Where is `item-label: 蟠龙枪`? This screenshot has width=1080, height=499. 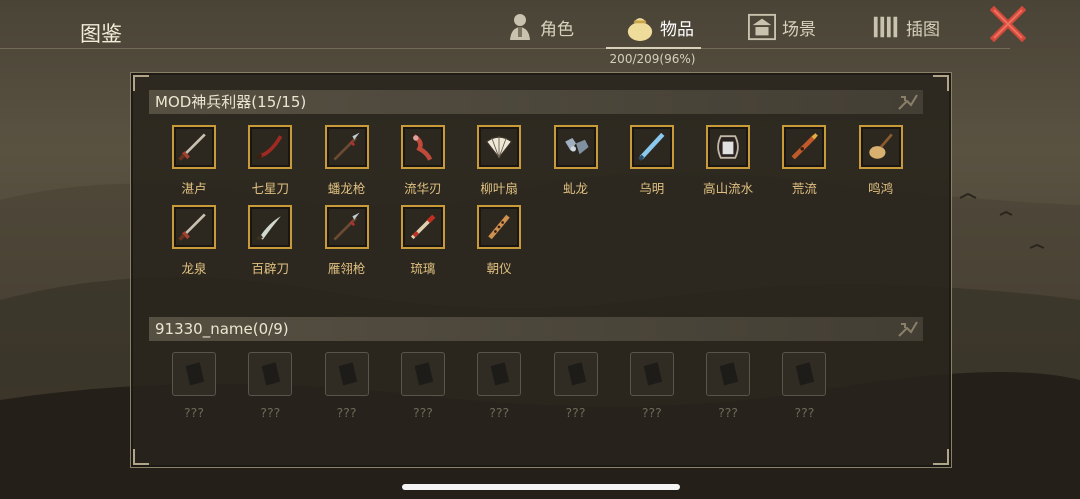
item-label: 蟠龙枪 is located at coordinates (346, 188).